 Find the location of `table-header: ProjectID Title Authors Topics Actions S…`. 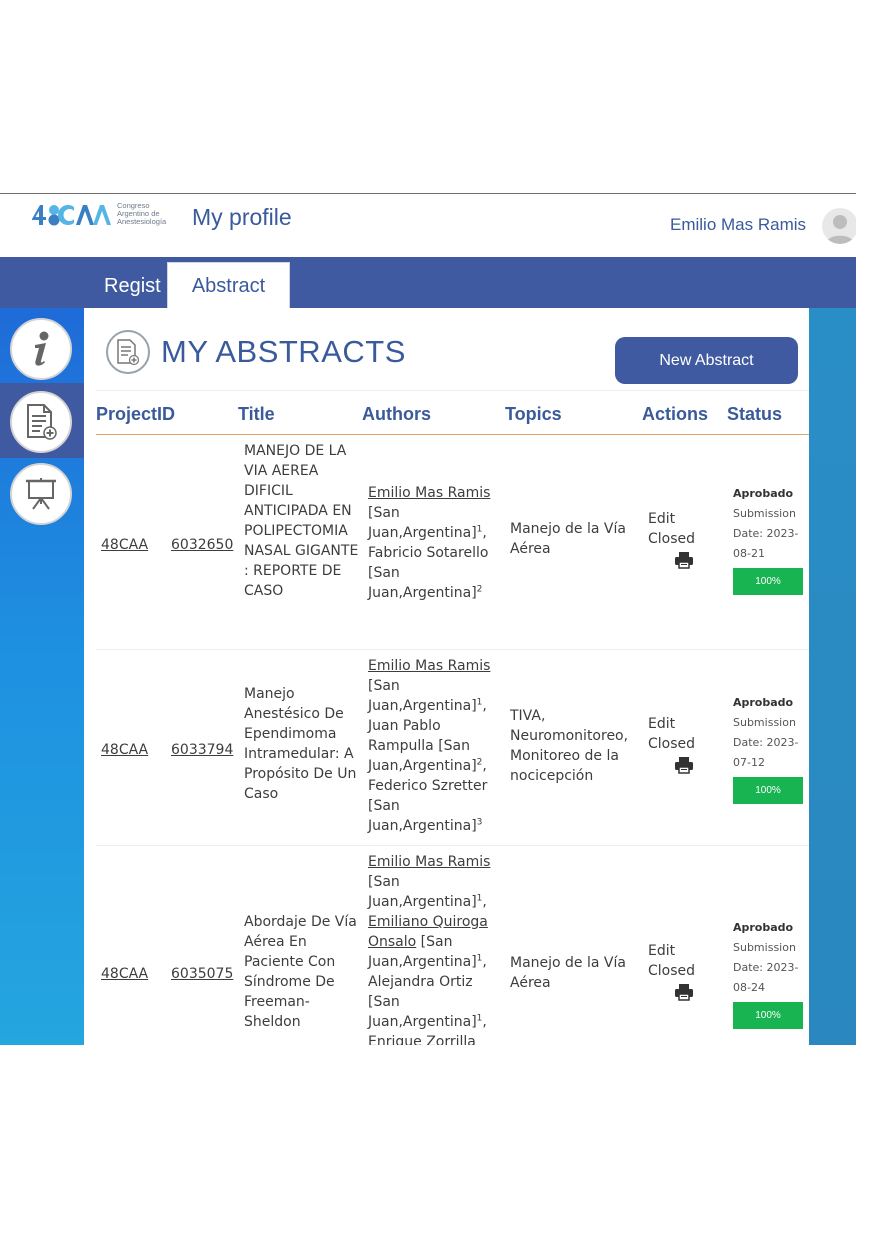

table-header: ProjectID Title Authors Topics Actions S… is located at coordinates (452, 412).